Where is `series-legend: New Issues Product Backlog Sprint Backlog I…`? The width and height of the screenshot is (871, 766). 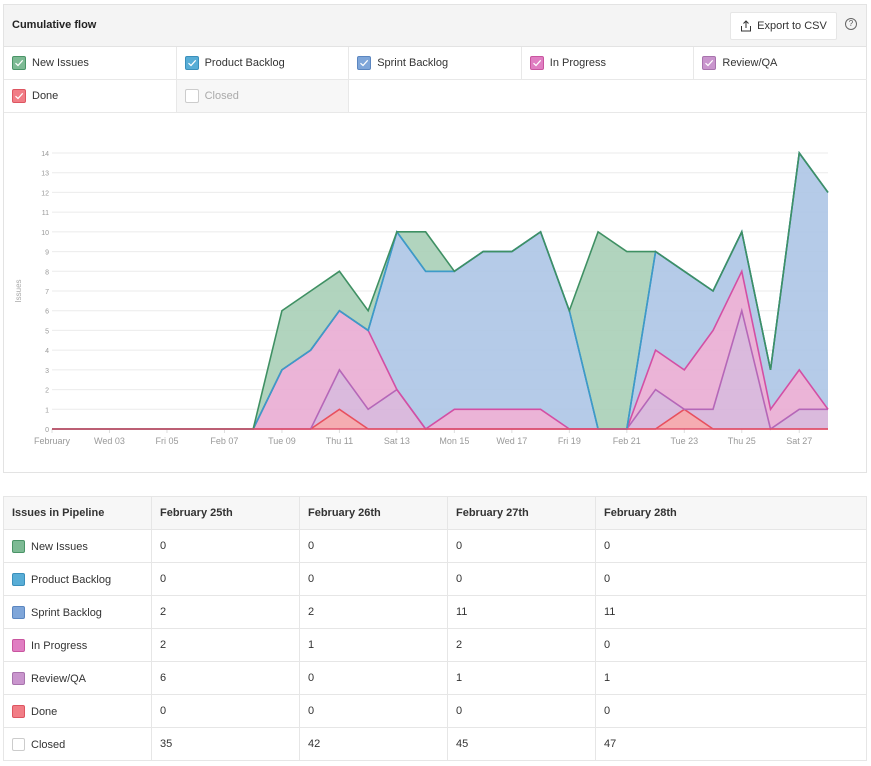 series-legend: New Issues Product Backlog Sprint Backlog I… is located at coordinates (435, 80).